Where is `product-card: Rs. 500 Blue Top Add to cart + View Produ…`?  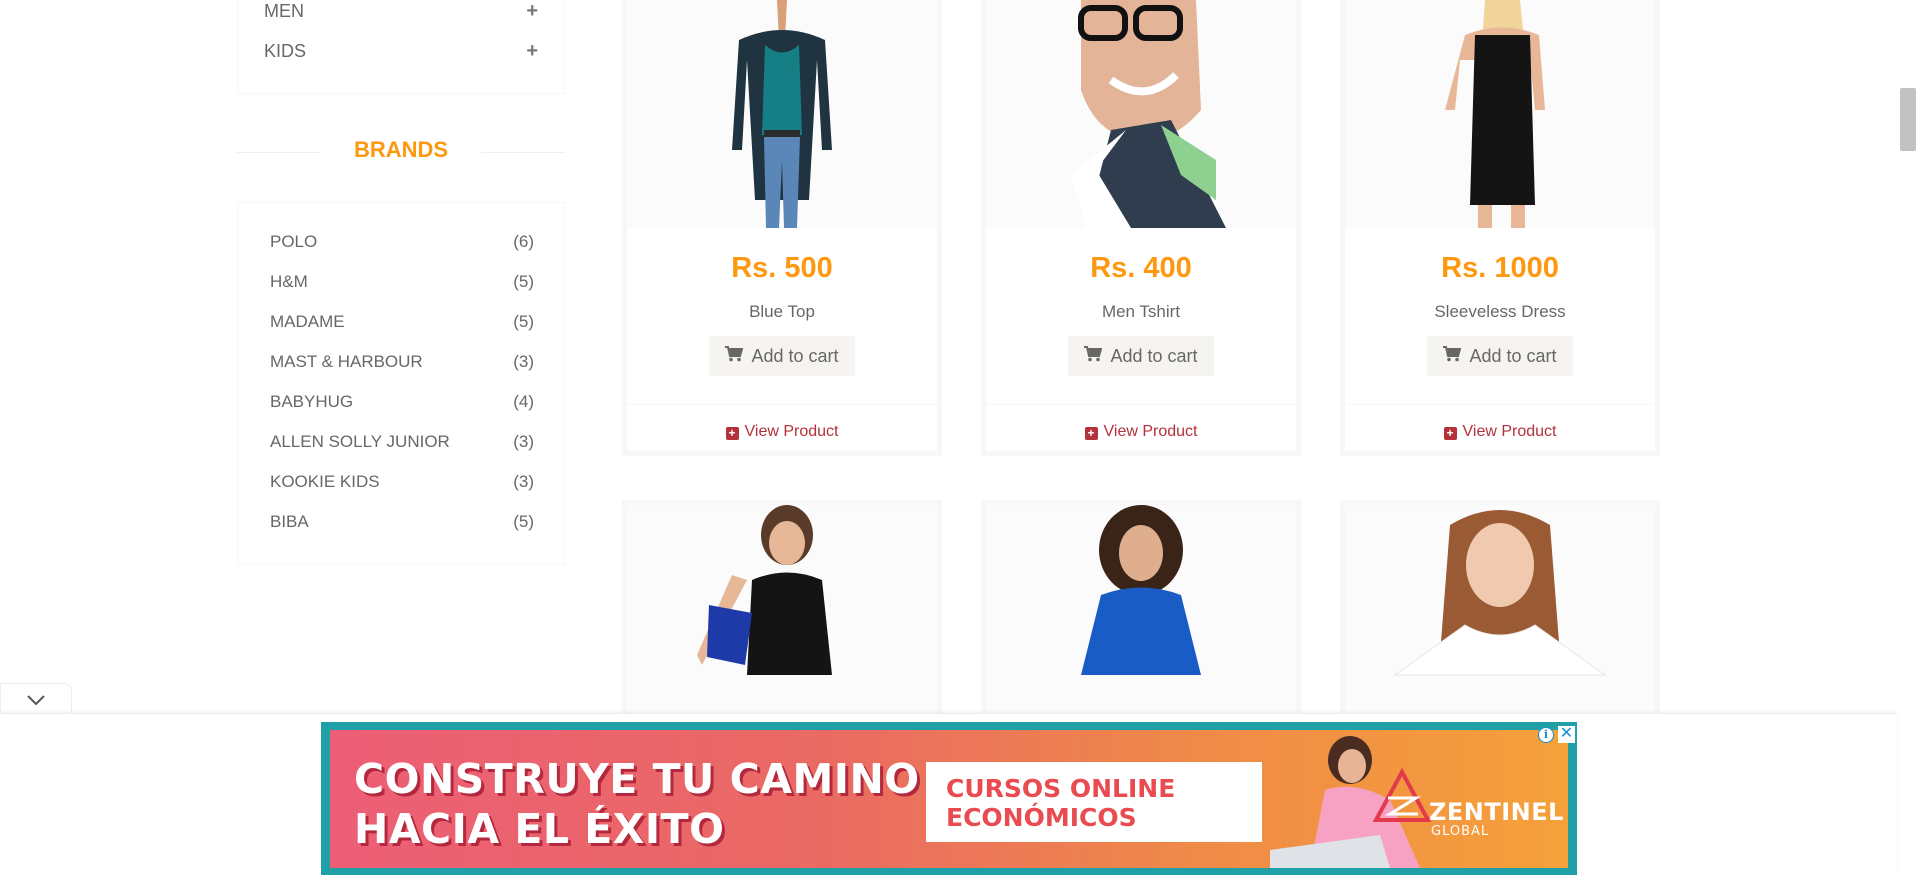
product-card: Rs. 500 Blue Top Add to cart + View Produ… is located at coordinates (782, 228).